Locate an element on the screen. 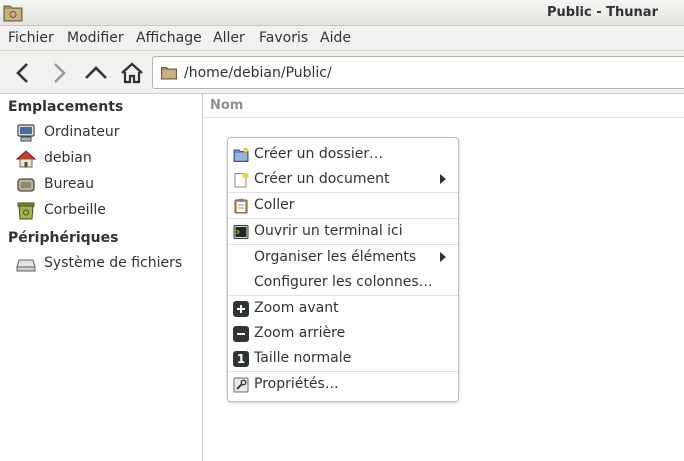 Image resolution: width=684 pixels, height=461 pixels. window-title: Public - Thunar is located at coordinates (602, 12).